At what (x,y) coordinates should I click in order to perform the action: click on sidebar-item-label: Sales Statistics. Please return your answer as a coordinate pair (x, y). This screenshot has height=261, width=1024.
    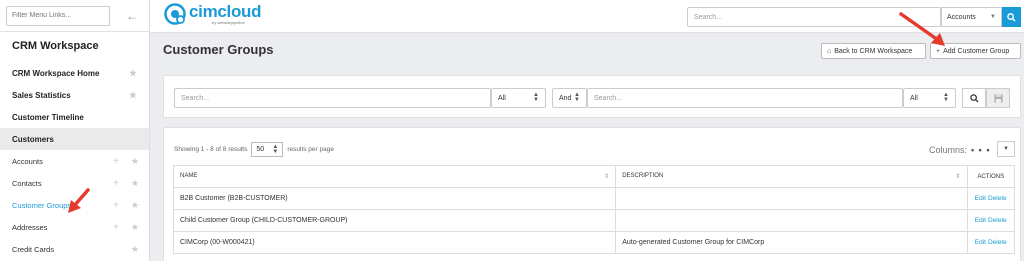
    Looking at the image, I should click on (41, 95).